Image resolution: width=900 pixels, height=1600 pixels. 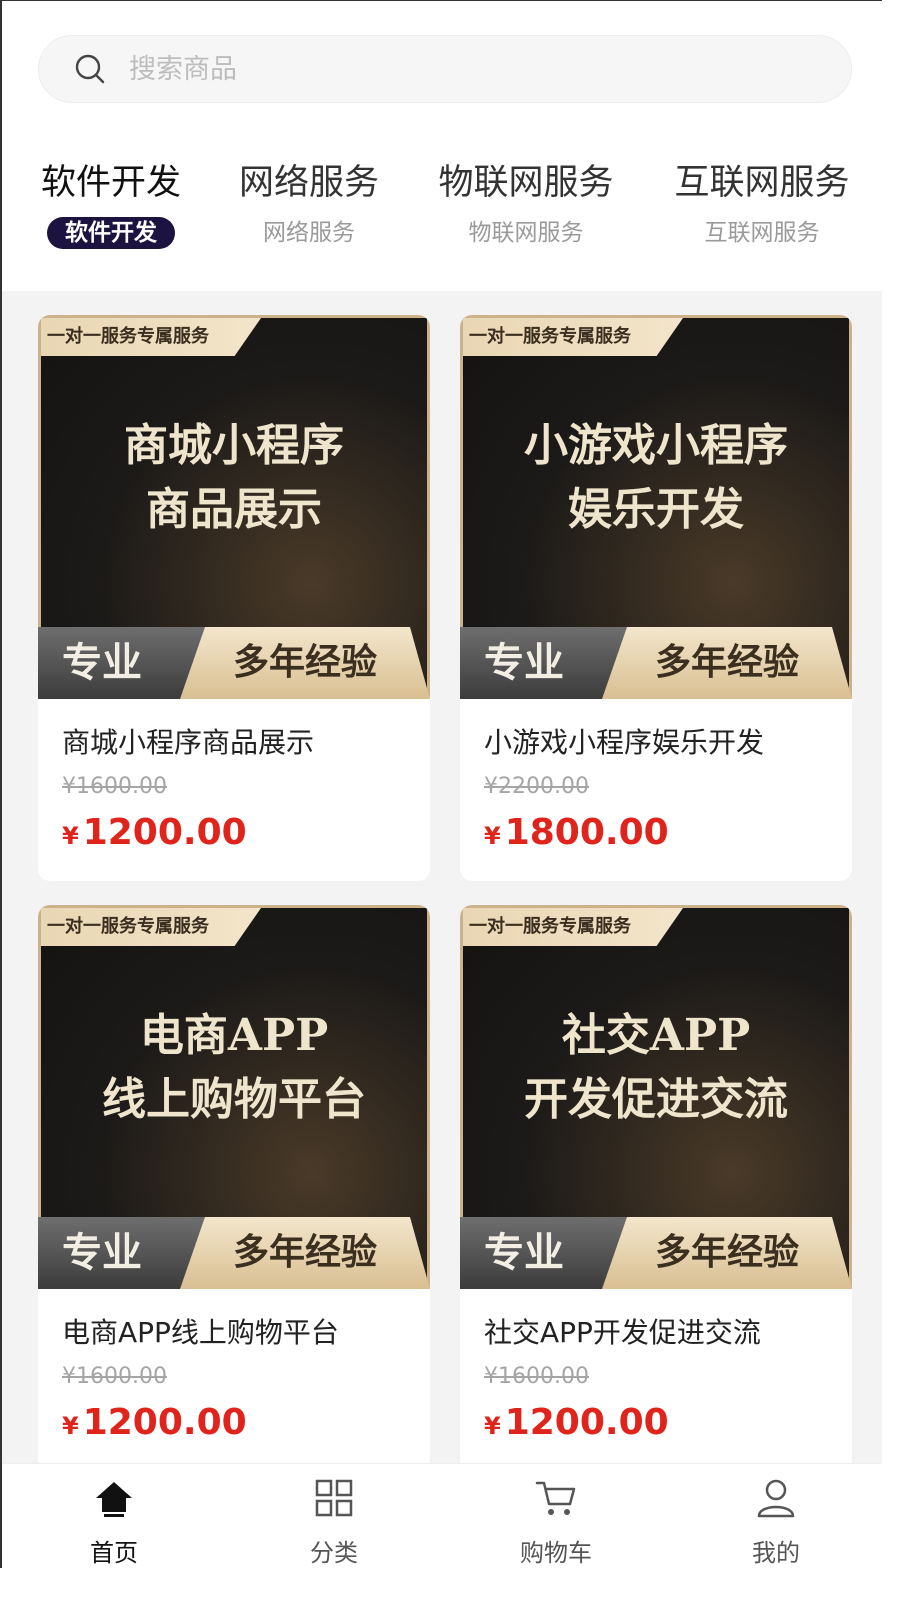 I want to click on tab-label: 软件开发, so click(x=110, y=183).